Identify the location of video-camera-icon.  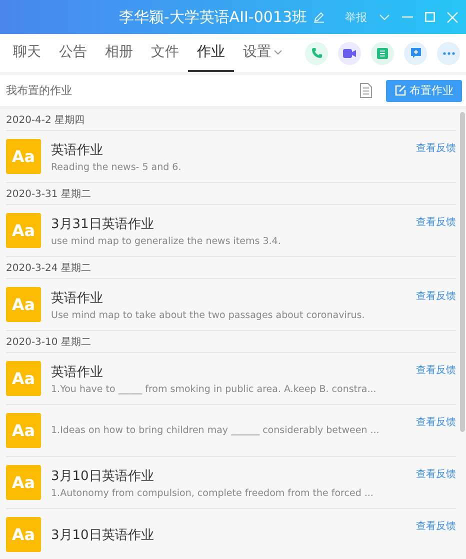
(349, 53).